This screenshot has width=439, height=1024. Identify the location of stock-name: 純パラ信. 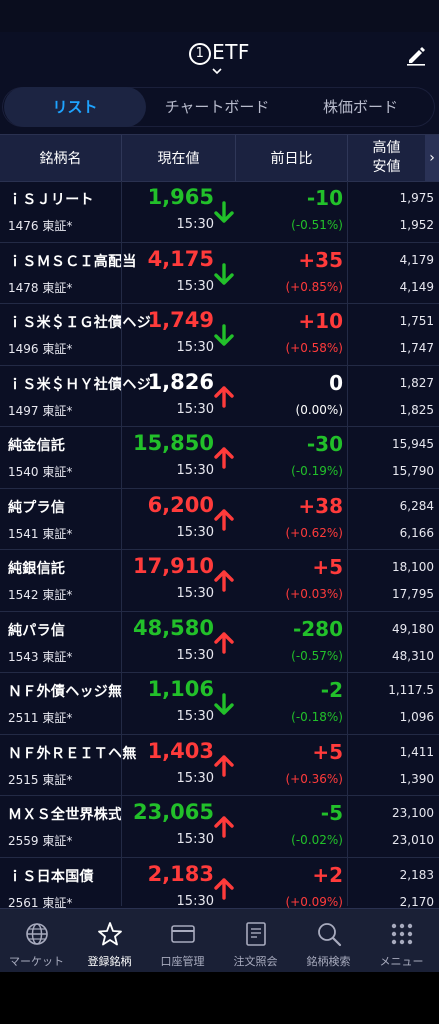
(37, 630).